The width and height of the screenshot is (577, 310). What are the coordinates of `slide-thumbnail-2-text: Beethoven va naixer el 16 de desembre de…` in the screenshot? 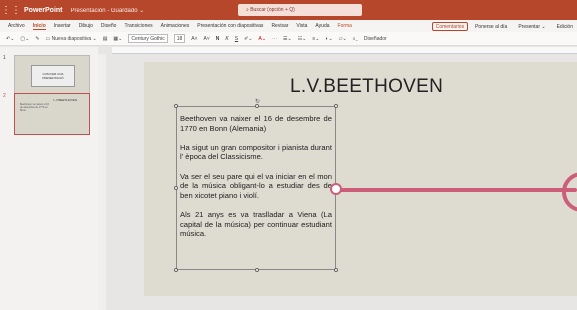 It's located at (34, 107).